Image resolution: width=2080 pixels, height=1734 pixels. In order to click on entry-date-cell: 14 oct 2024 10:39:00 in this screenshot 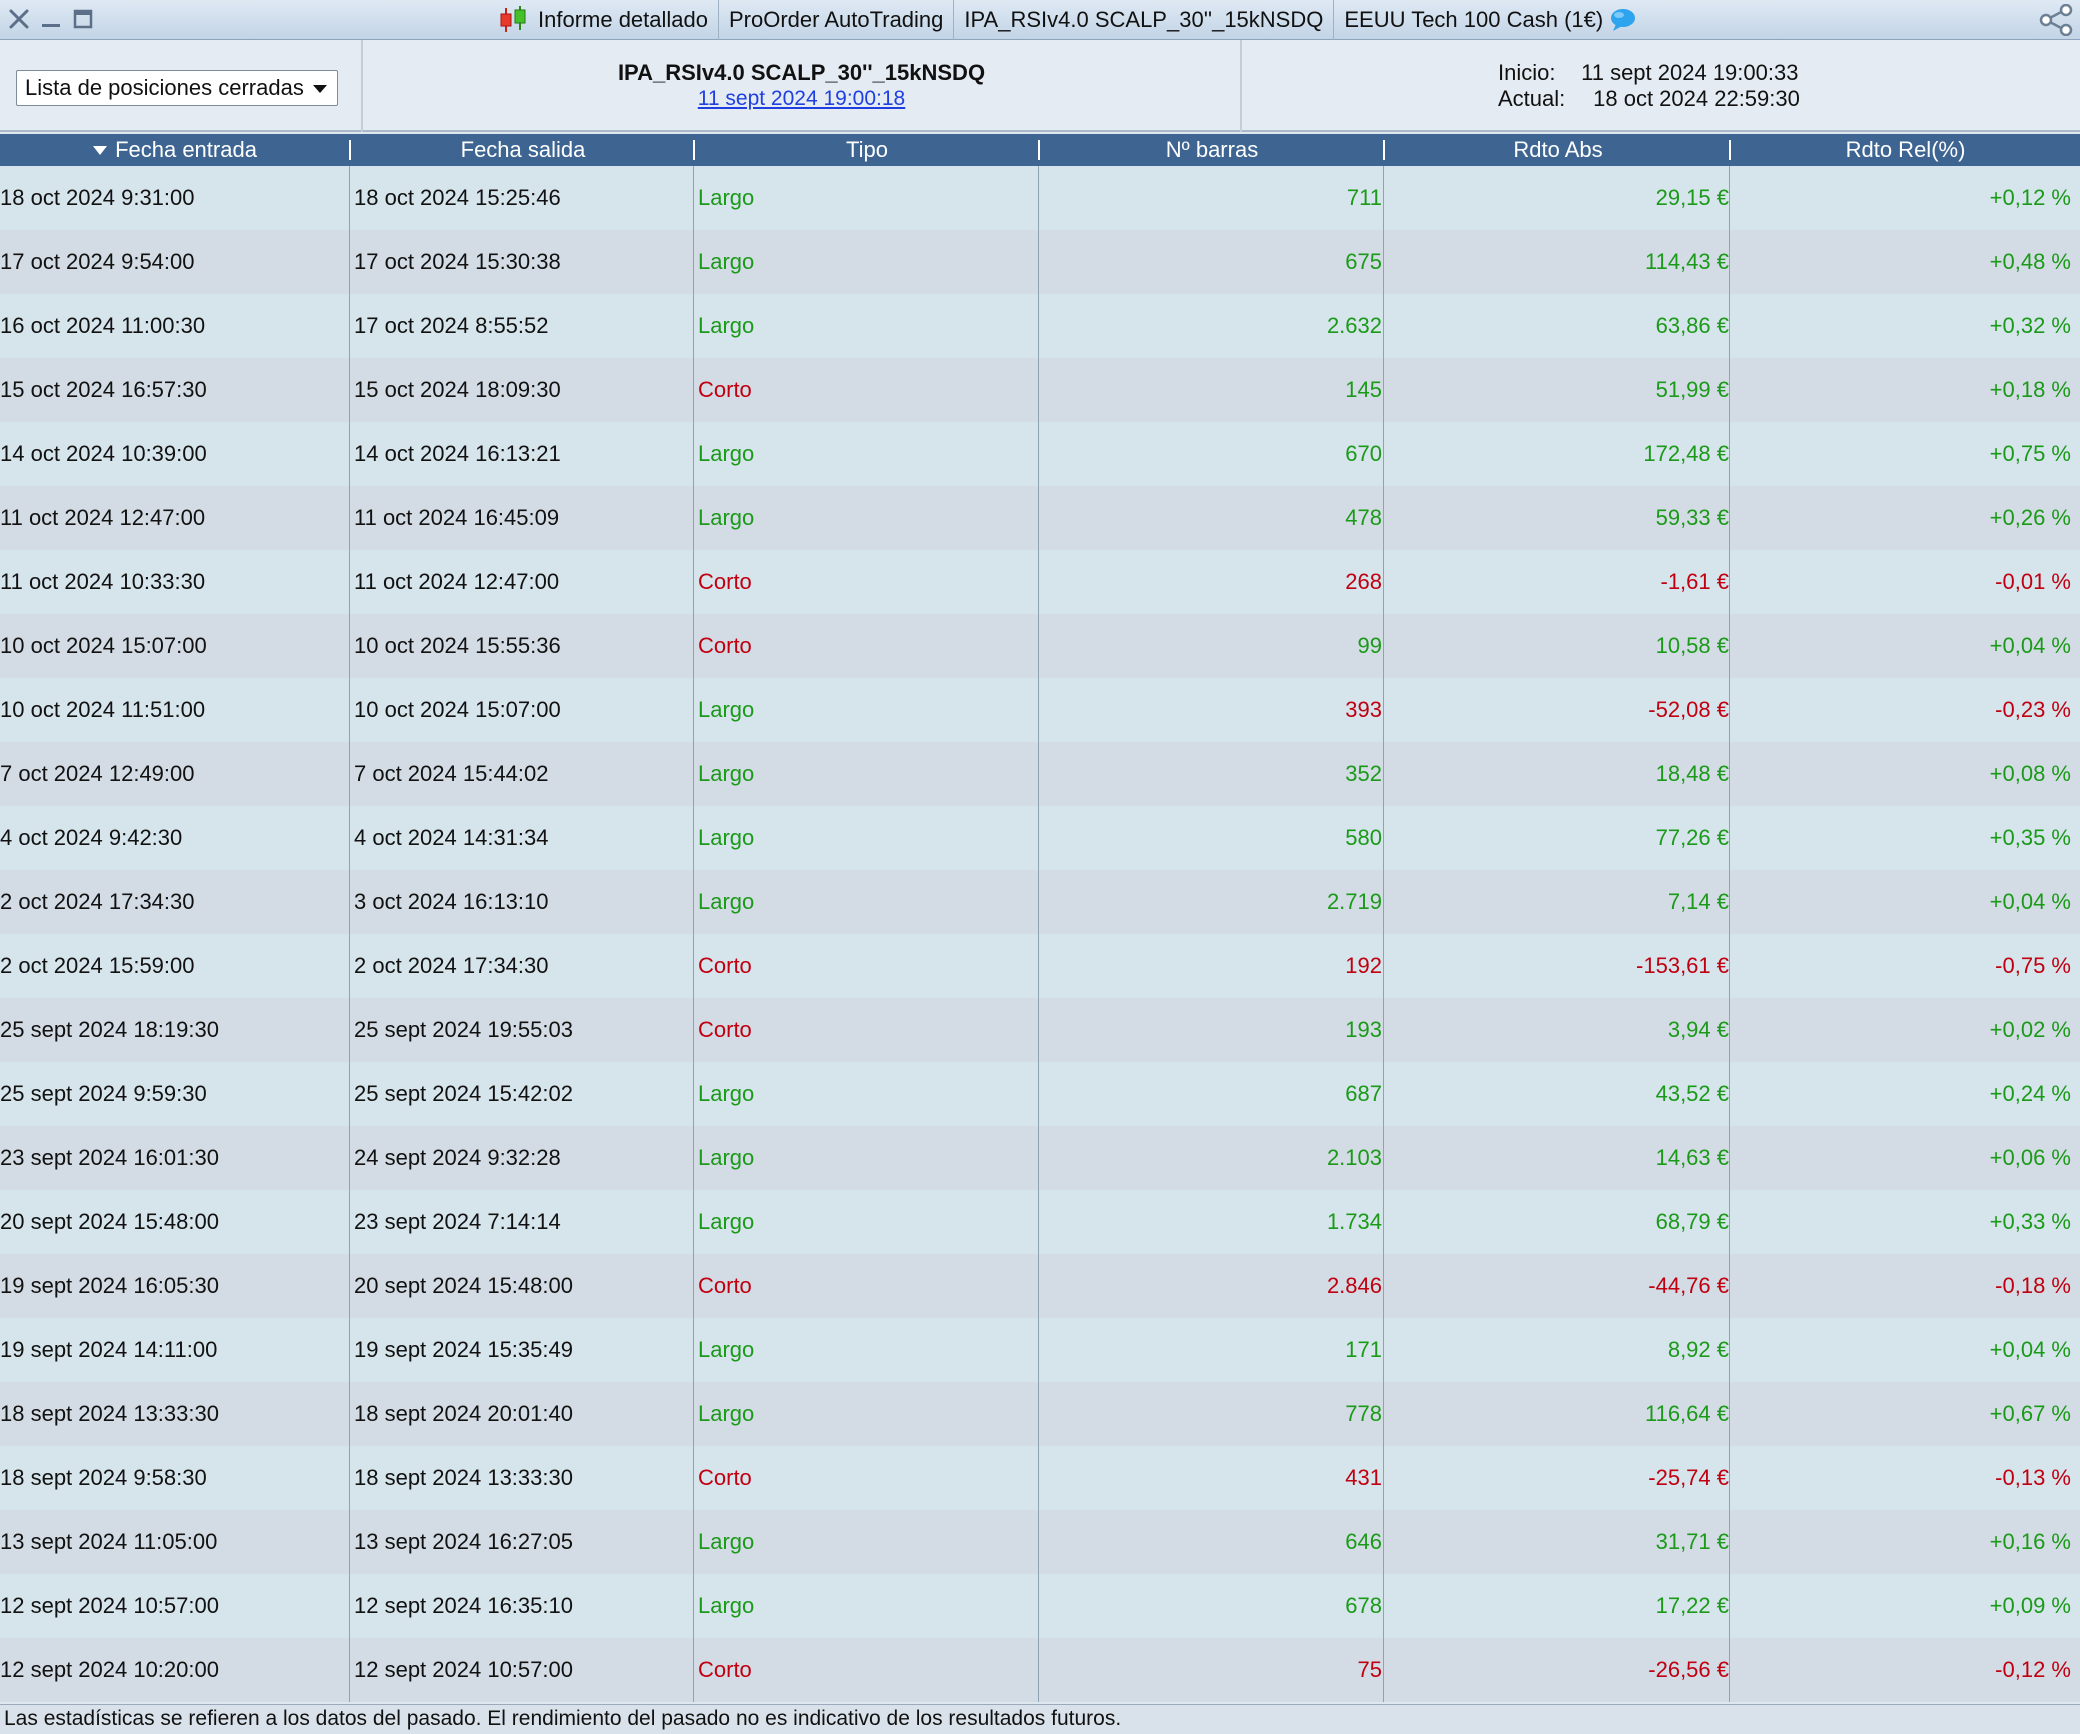, I will do `click(103, 453)`.